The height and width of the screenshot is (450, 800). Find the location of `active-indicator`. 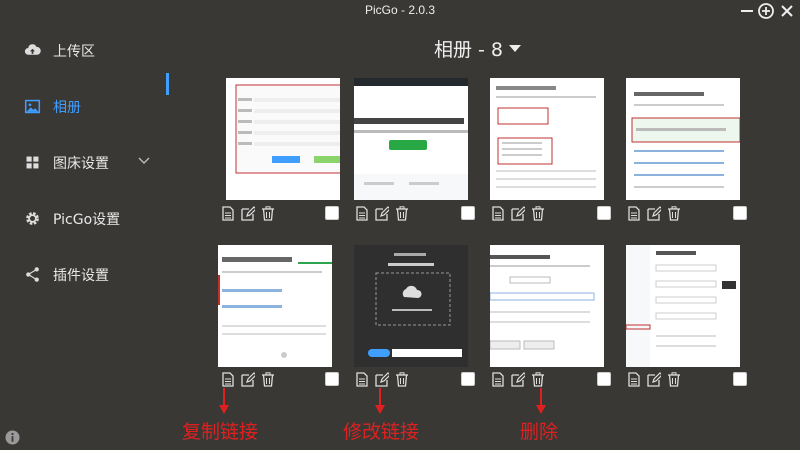

active-indicator is located at coordinates (167, 84).